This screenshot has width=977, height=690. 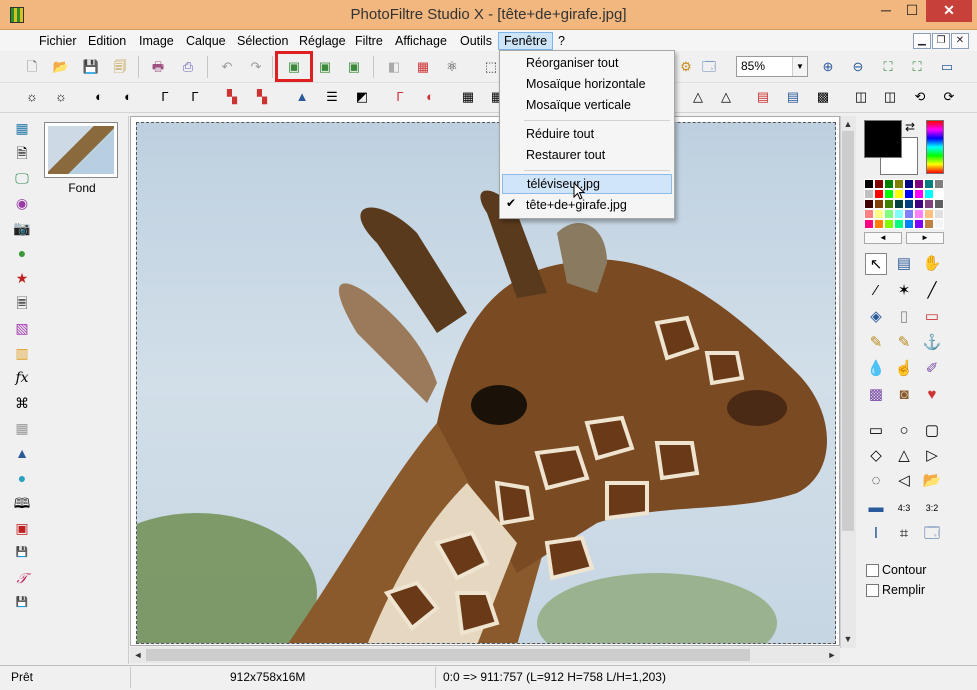 I want to click on rotate-left-icon: ⟲, so click(x=920, y=97).